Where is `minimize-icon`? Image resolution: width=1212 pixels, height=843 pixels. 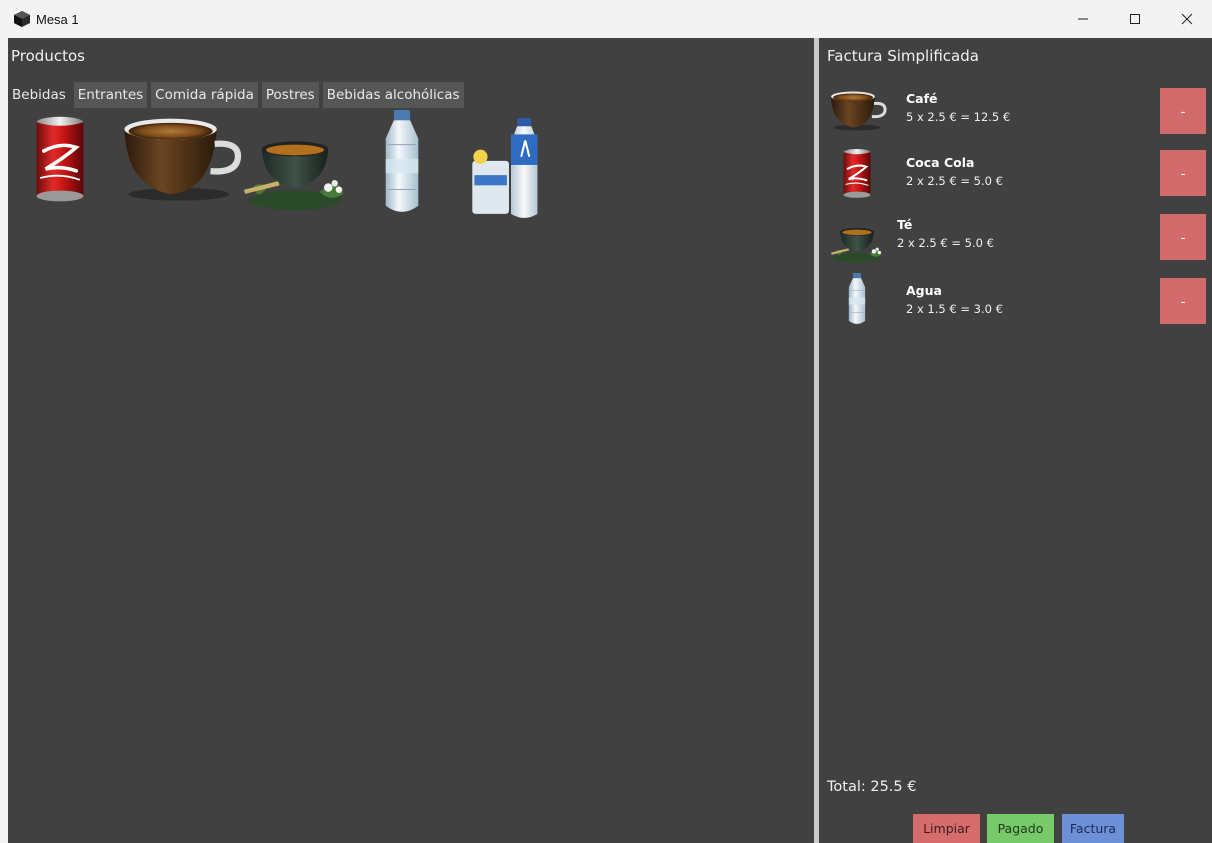
minimize-icon is located at coordinates (1083, 19).